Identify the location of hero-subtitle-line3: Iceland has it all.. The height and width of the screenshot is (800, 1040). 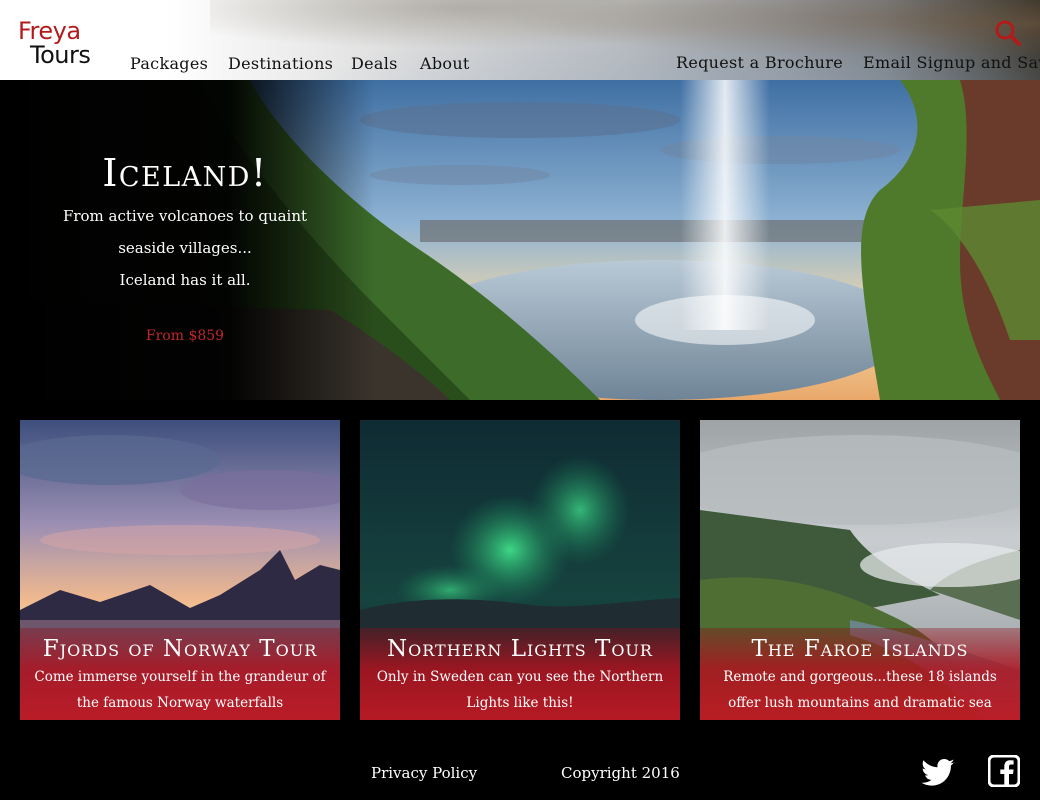
(185, 280).